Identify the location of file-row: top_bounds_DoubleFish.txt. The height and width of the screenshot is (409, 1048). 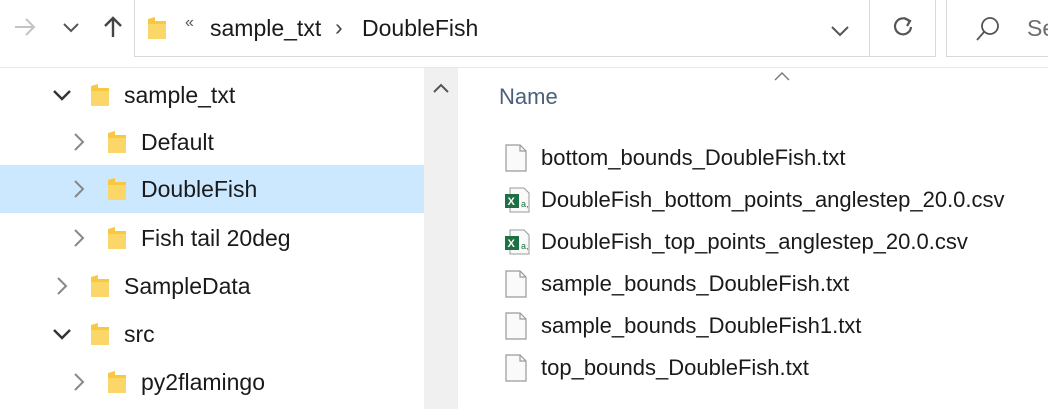
(753, 367).